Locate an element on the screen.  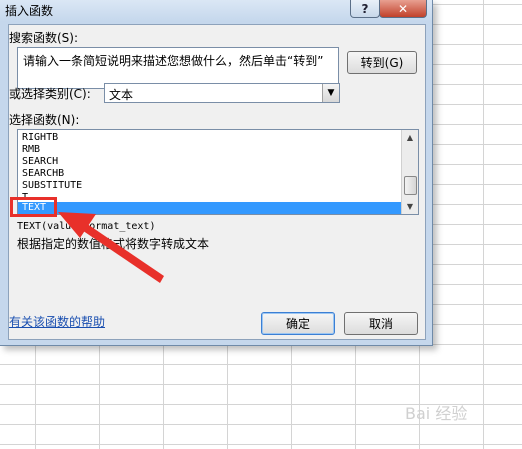
search-input-text: 请输入一条简短说明来描述您想做什么，然后单击“转到” is located at coordinates (173, 61).